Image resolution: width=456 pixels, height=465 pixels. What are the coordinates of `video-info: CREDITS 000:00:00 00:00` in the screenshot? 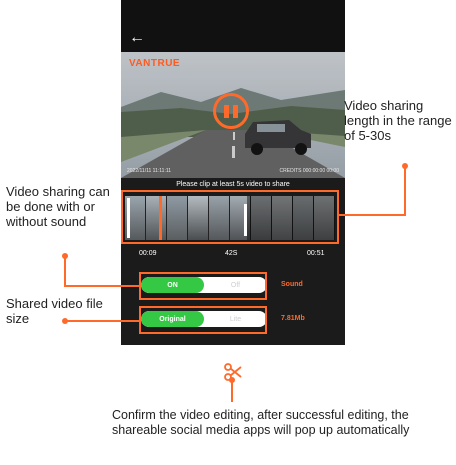 It's located at (309, 171).